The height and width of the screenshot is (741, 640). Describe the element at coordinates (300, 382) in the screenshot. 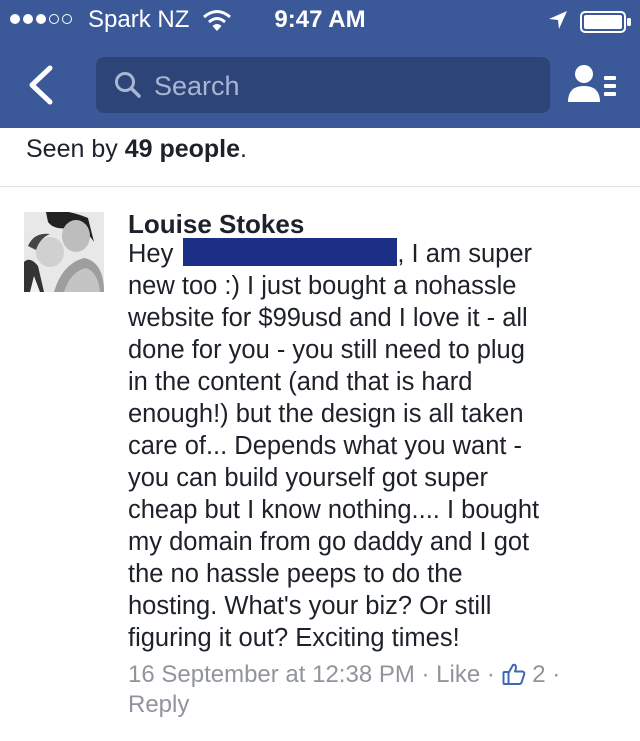

I see `comment-line: in the content (and that is hard` at that location.